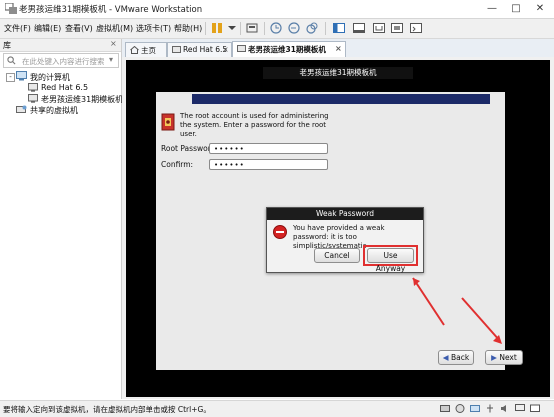  Describe the element at coordinates (47, 28) in the screenshot. I see `menu-edit: 编辑(E)` at that location.